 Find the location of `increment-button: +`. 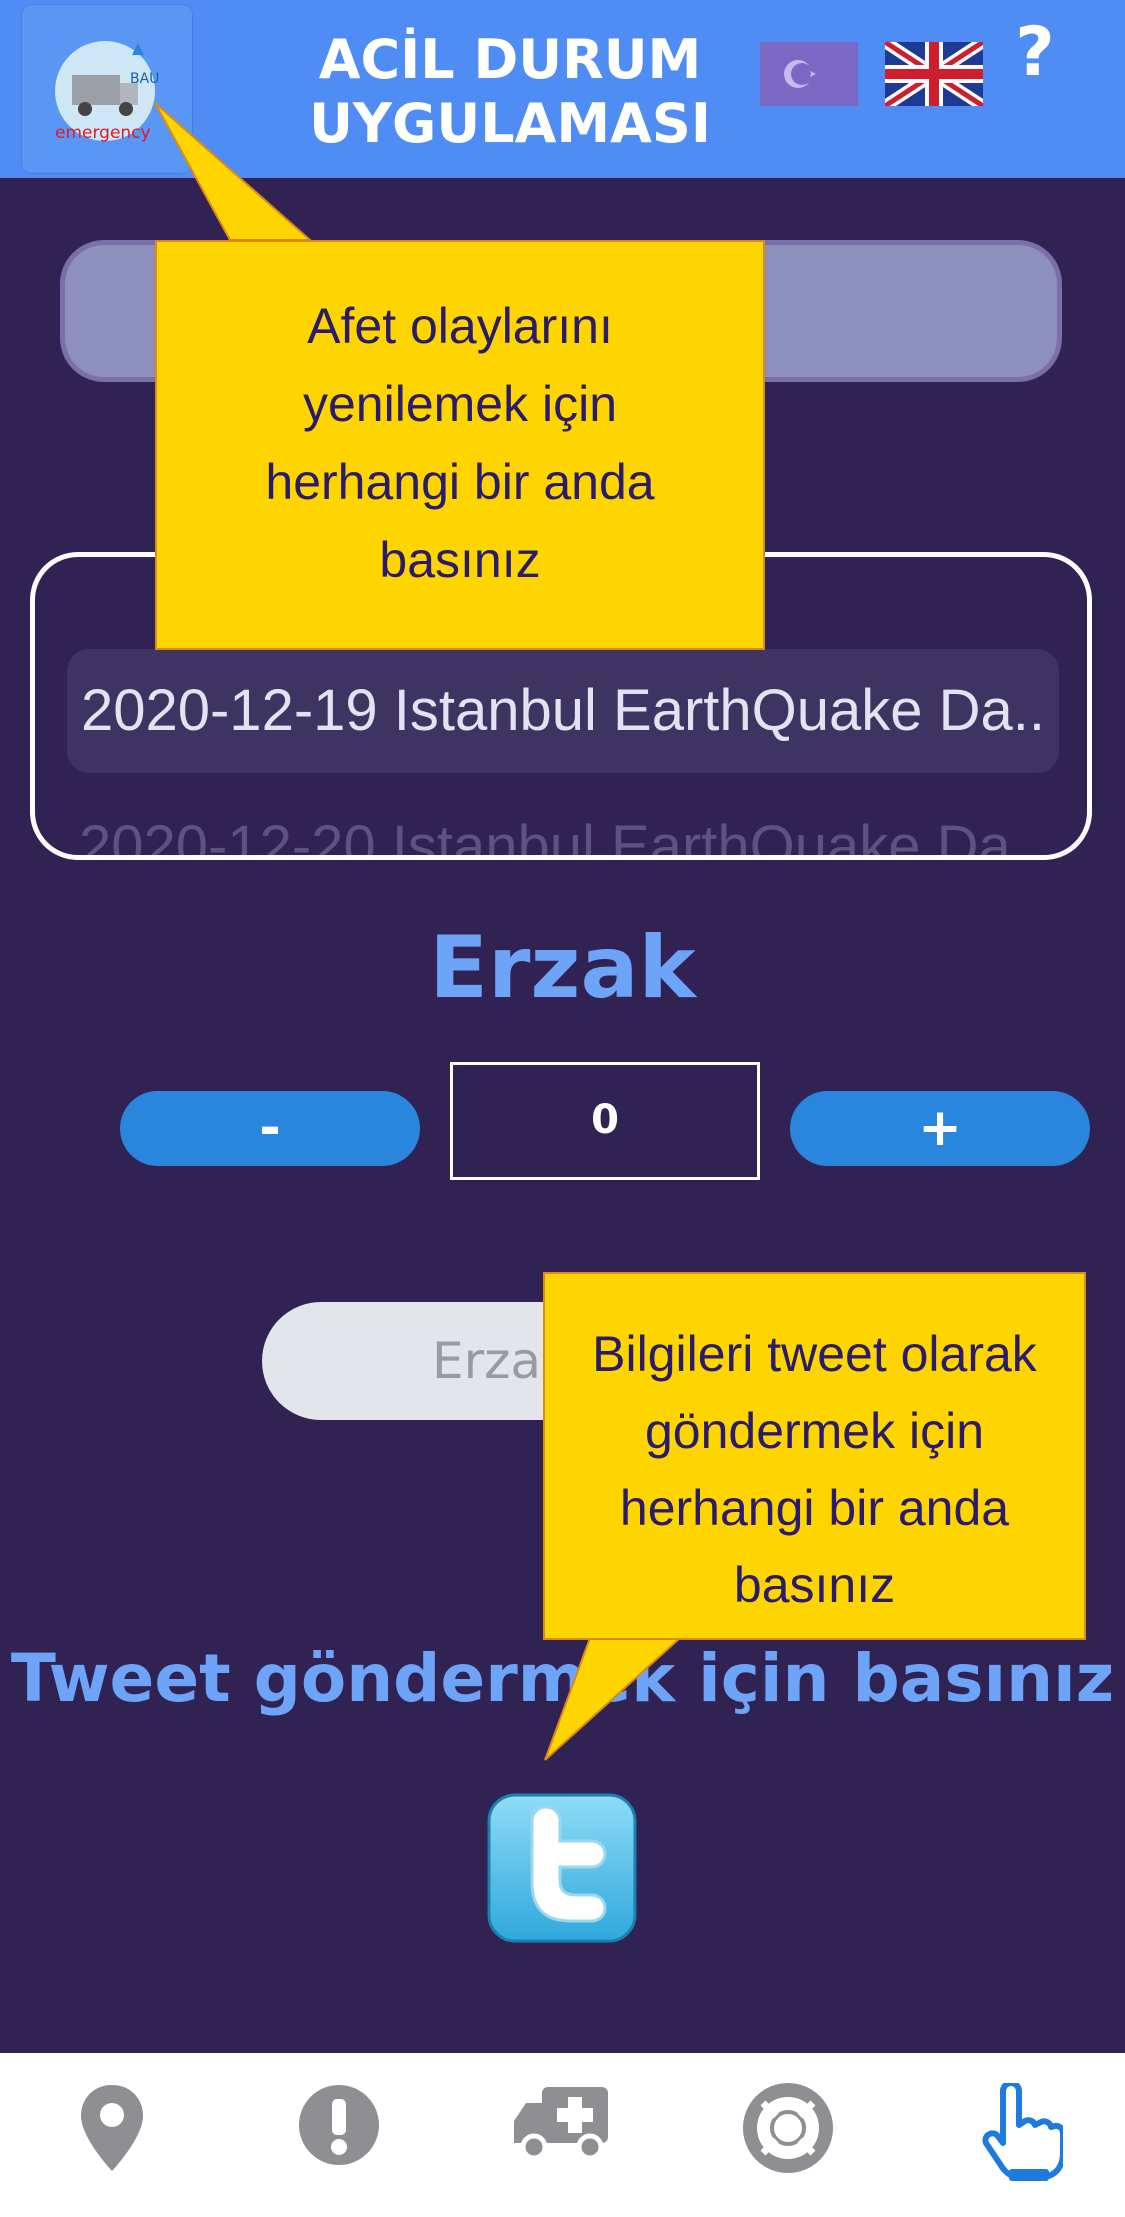

increment-button: + is located at coordinates (940, 1128).